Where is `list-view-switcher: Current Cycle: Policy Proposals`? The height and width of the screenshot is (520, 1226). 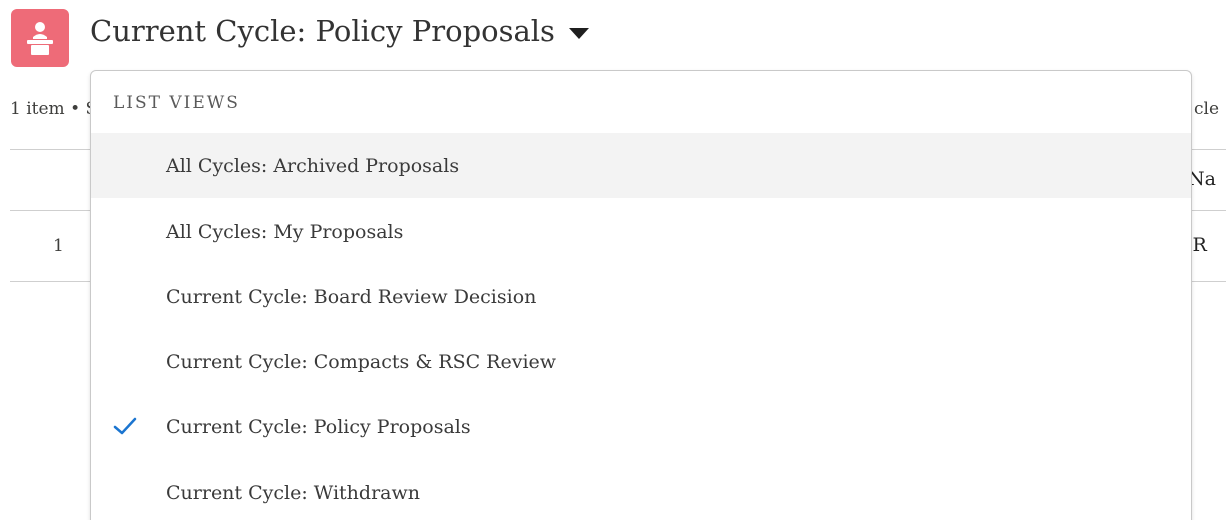 list-view-switcher: Current Cycle: Policy Proposals is located at coordinates (339, 31).